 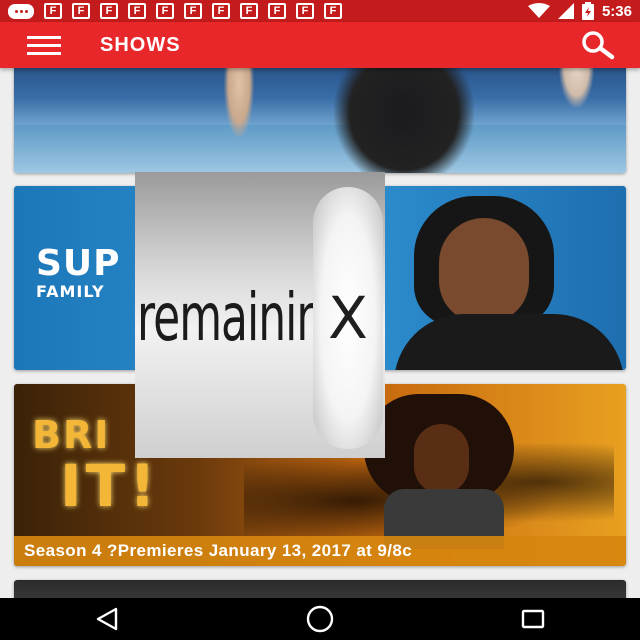 I want to click on menu-icon, so click(x=44, y=45).